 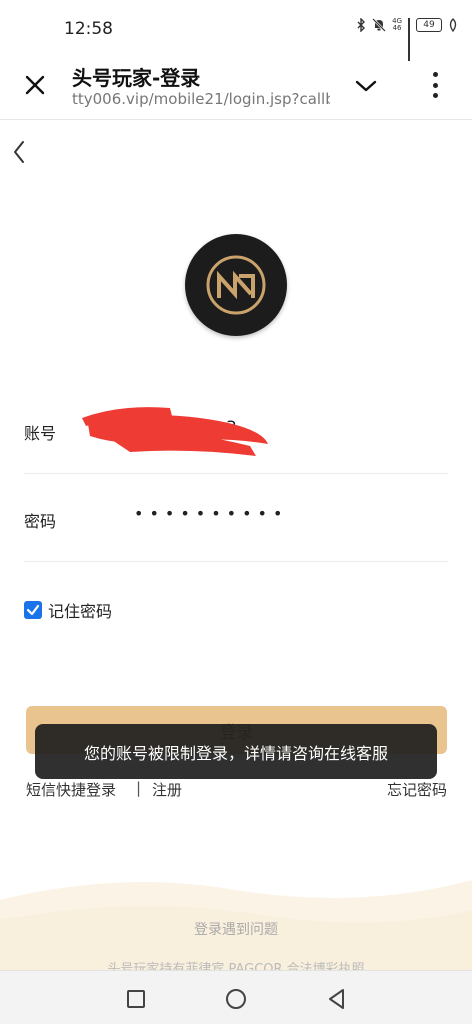 What do you see at coordinates (236, 30) in the screenshot?
I see `status-bar: 12:58 4G 46 49` at bounding box center [236, 30].